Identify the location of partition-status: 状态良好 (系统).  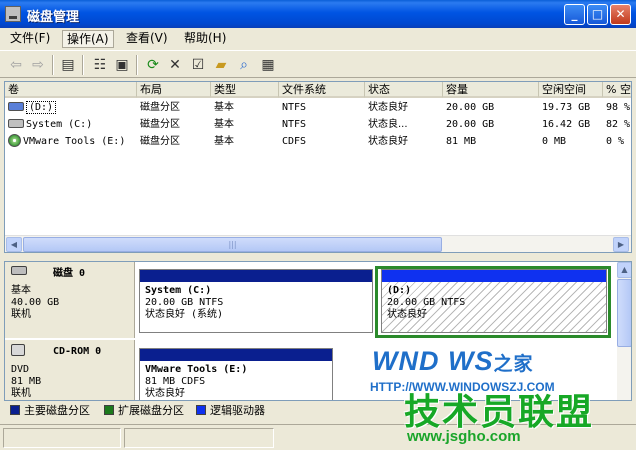
(184, 314).